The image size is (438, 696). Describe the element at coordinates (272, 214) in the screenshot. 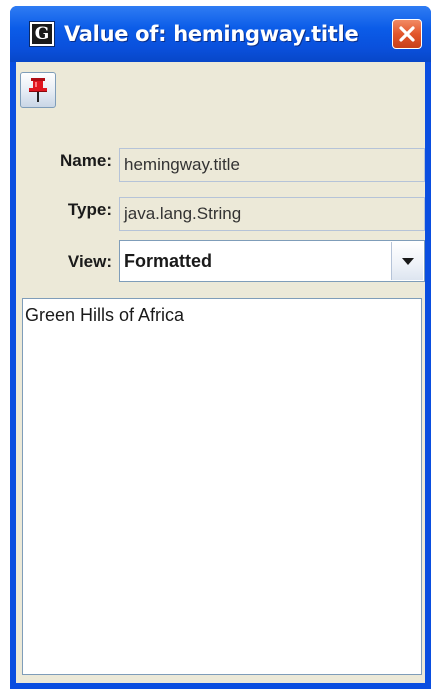

I see `type-field: java.lang.String` at that location.